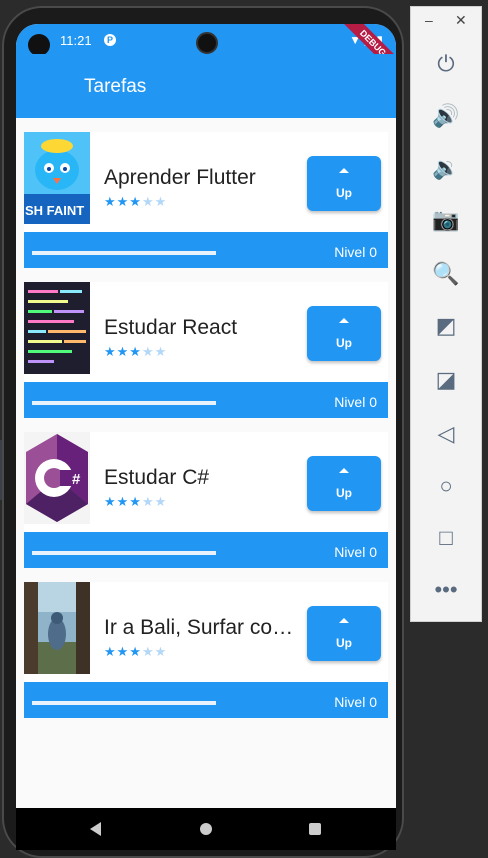 The image size is (488, 858). What do you see at coordinates (110, 40) in the screenshot?
I see `notification-icon: P` at bounding box center [110, 40].